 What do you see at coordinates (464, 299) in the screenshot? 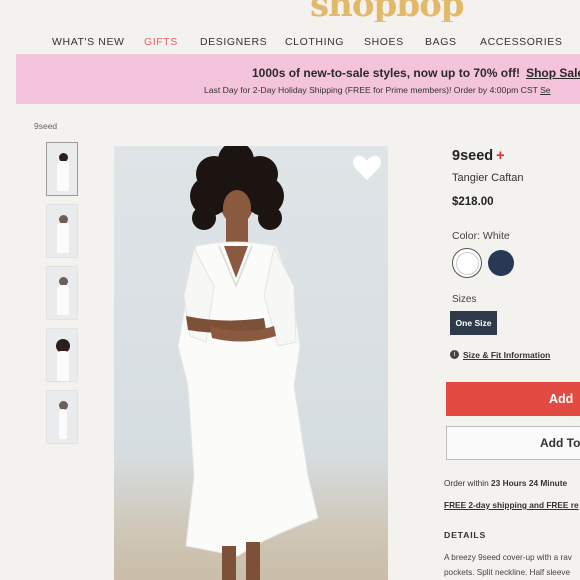
I see `sizes-label: Sizes` at bounding box center [464, 299].